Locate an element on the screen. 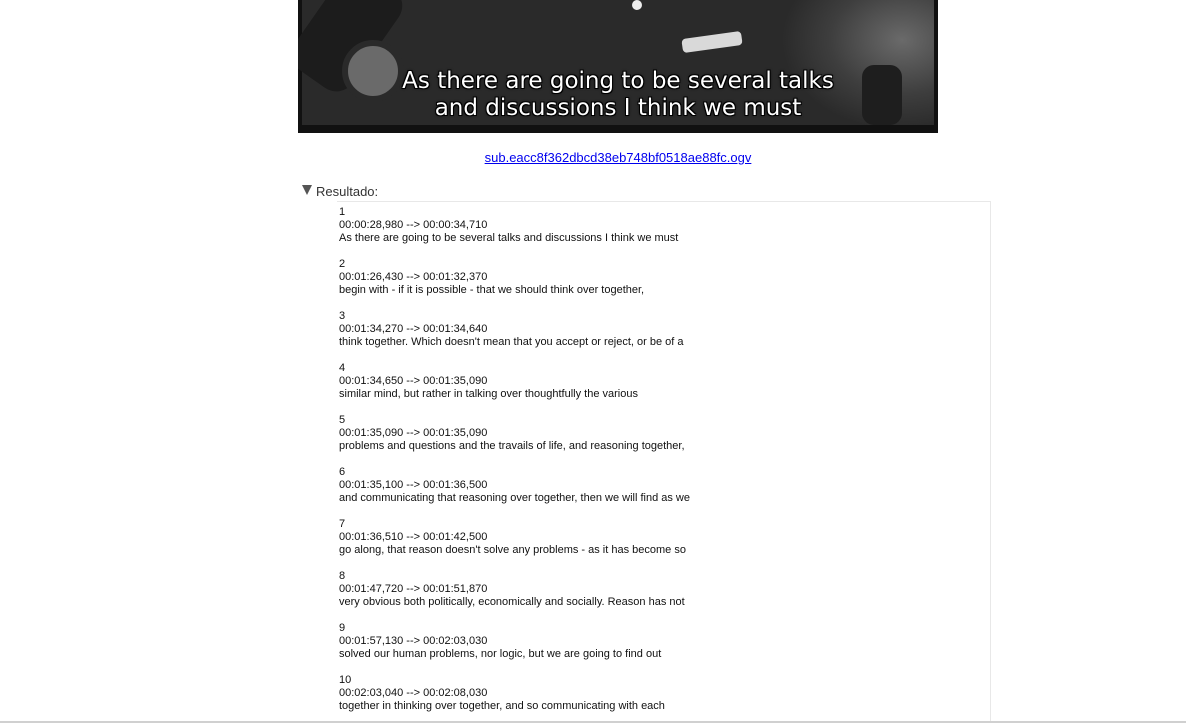 This screenshot has height=723, width=1186. cue-time: 00:01:34,650 --> 00:01:35,090 is located at coordinates (413, 381).